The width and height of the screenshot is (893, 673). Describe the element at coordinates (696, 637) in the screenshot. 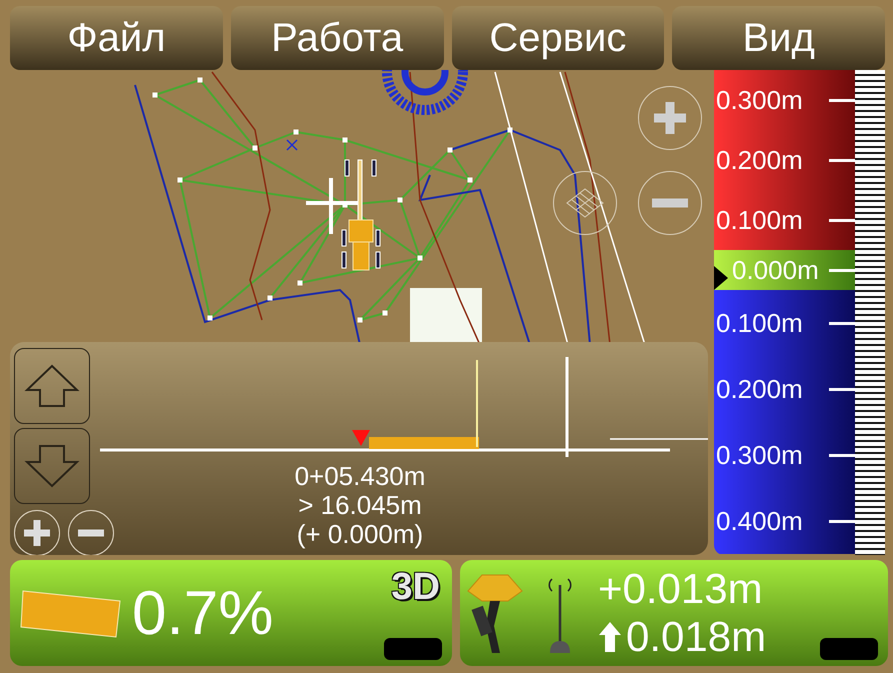

I see `height-value: 0.018m` at that location.